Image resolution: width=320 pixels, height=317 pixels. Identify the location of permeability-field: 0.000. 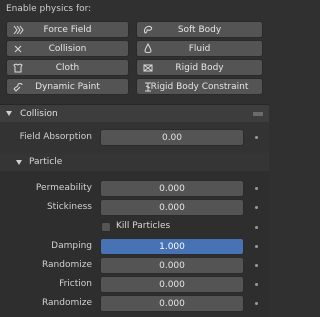
(172, 188).